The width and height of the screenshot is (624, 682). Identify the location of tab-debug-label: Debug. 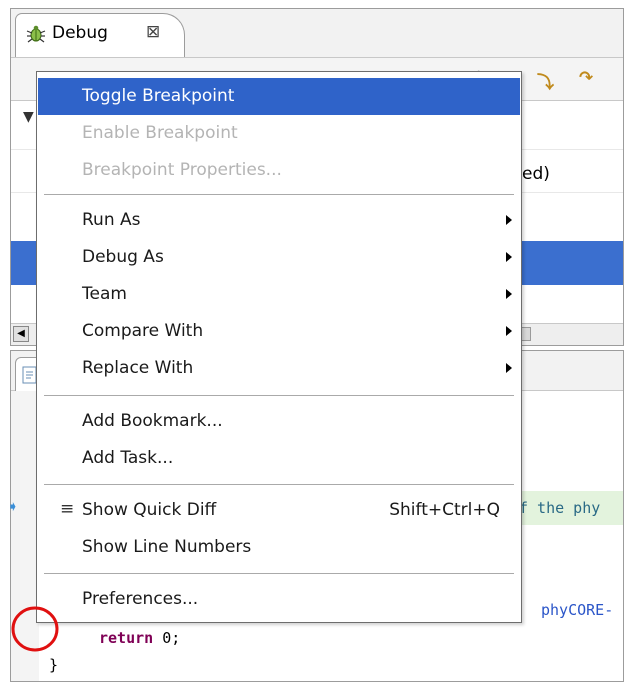
(80, 33).